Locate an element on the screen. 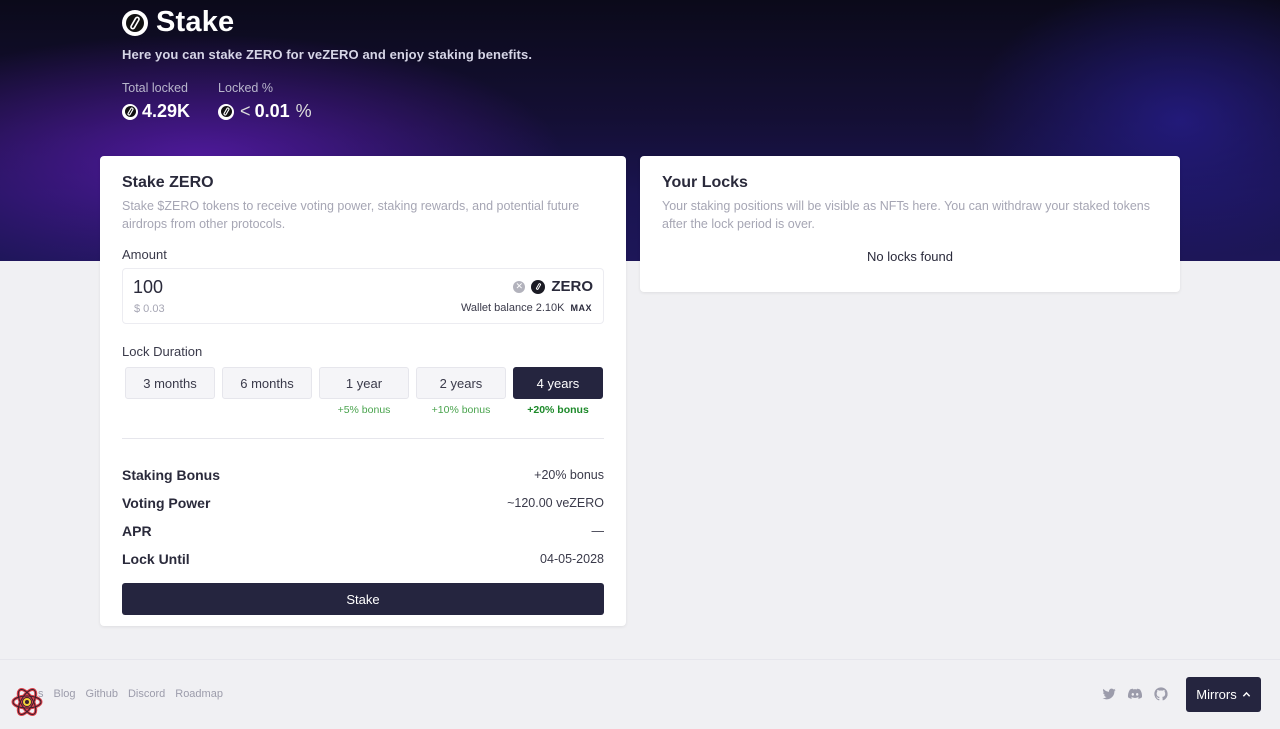 The width and height of the screenshot is (1280, 729). summary-value: — is located at coordinates (598, 531).